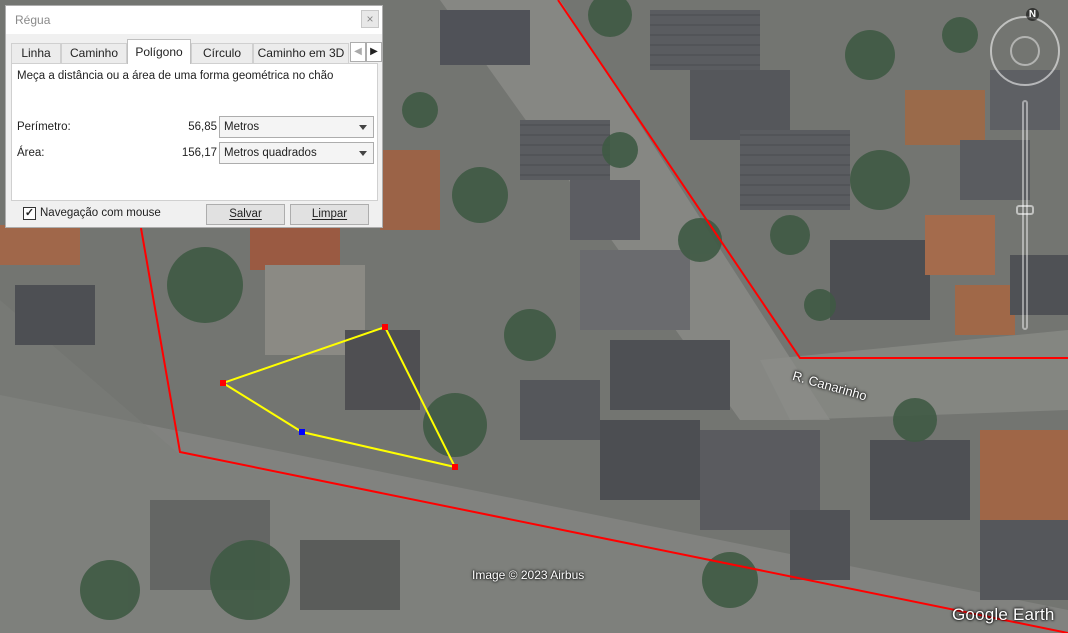  Describe the element at coordinates (374, 52) in the screenshot. I see `tab-scroll-right-button: ▶` at that location.